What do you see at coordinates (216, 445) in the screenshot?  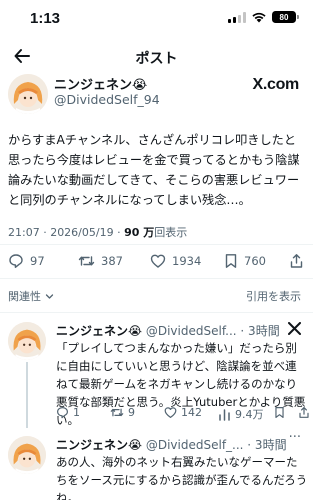 I see `reply-handle-time: @DividedSelf_... · 3時間` at bounding box center [216, 445].